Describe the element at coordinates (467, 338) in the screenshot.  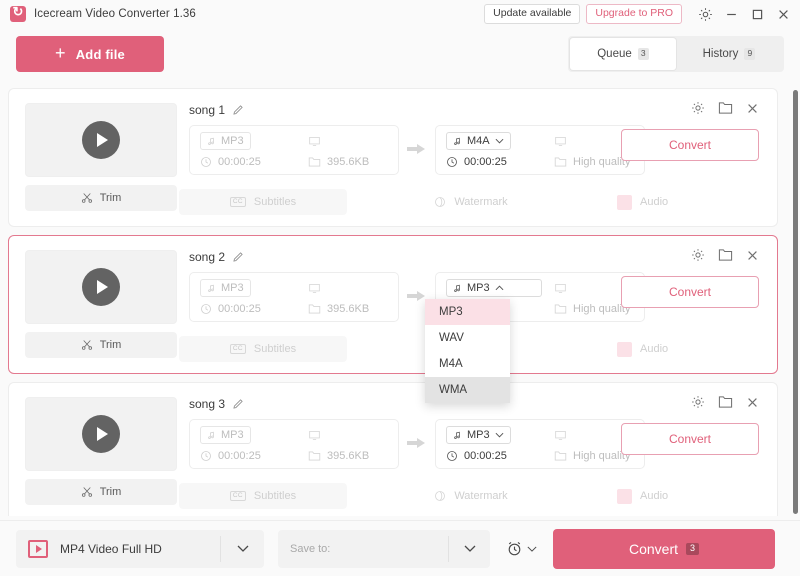
I see `dropdown-option-wav: WAV` at that location.